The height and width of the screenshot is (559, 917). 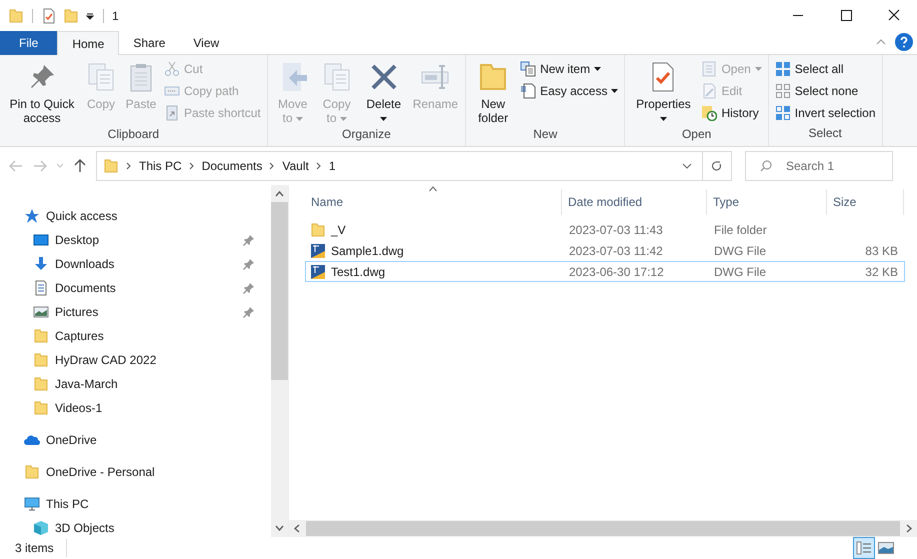 I want to click on column-header: Size, so click(x=865, y=202).